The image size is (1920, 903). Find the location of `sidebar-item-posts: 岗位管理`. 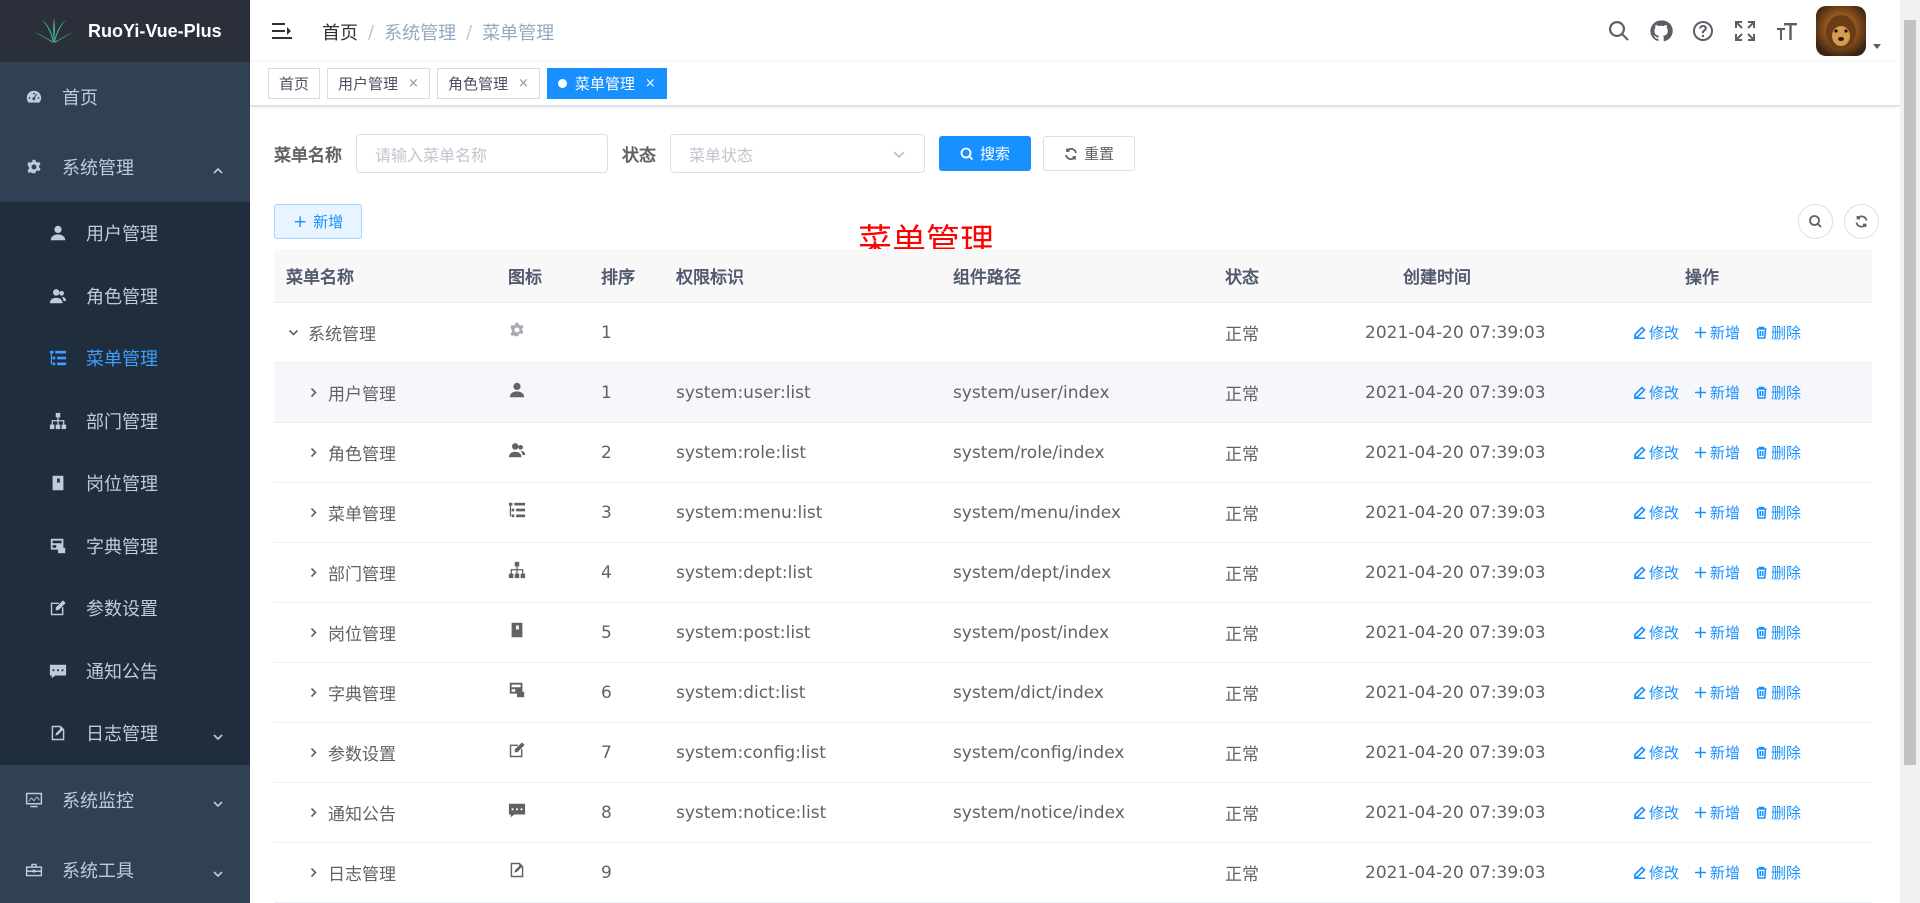

sidebar-item-posts: 岗位管理 is located at coordinates (125, 483).